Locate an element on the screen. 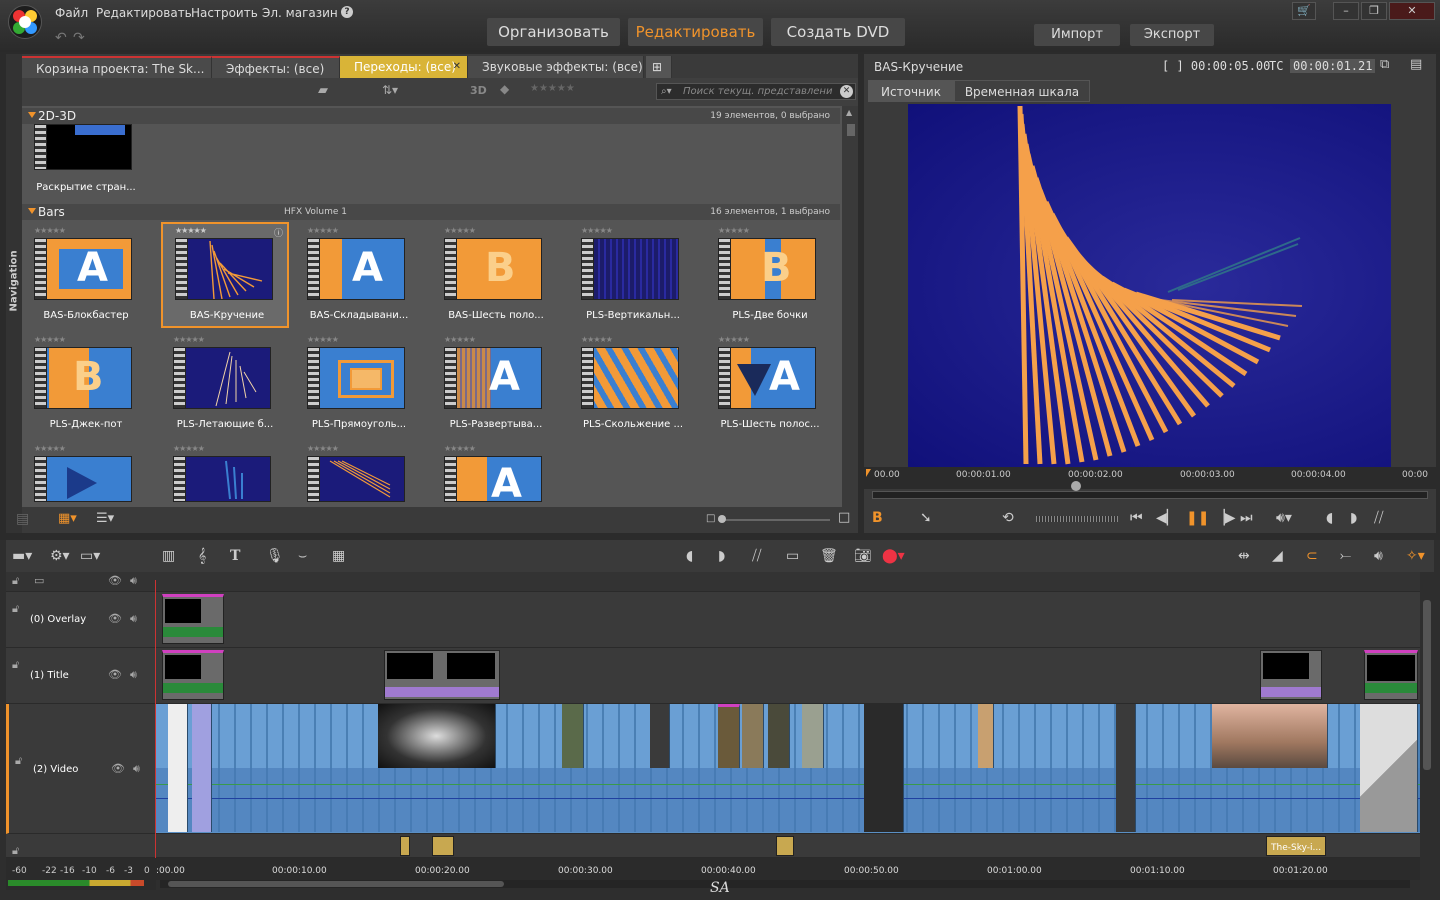 This screenshot has width=1440, height=900. timeline-h-scrollbar is located at coordinates (785, 884).